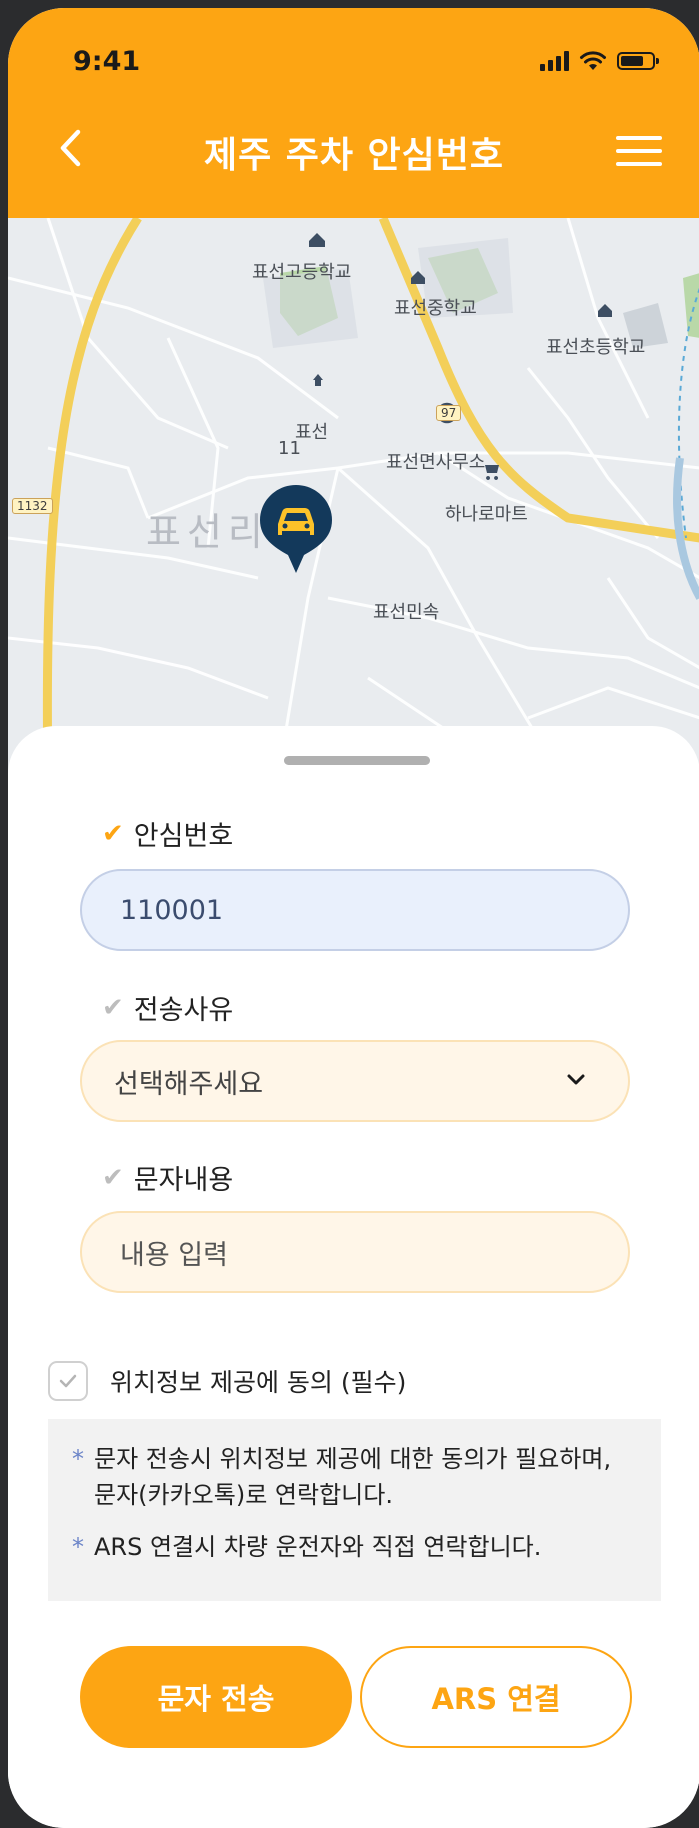 The width and height of the screenshot is (699, 1828). I want to click on car-location-pin-icon, so click(296, 529).